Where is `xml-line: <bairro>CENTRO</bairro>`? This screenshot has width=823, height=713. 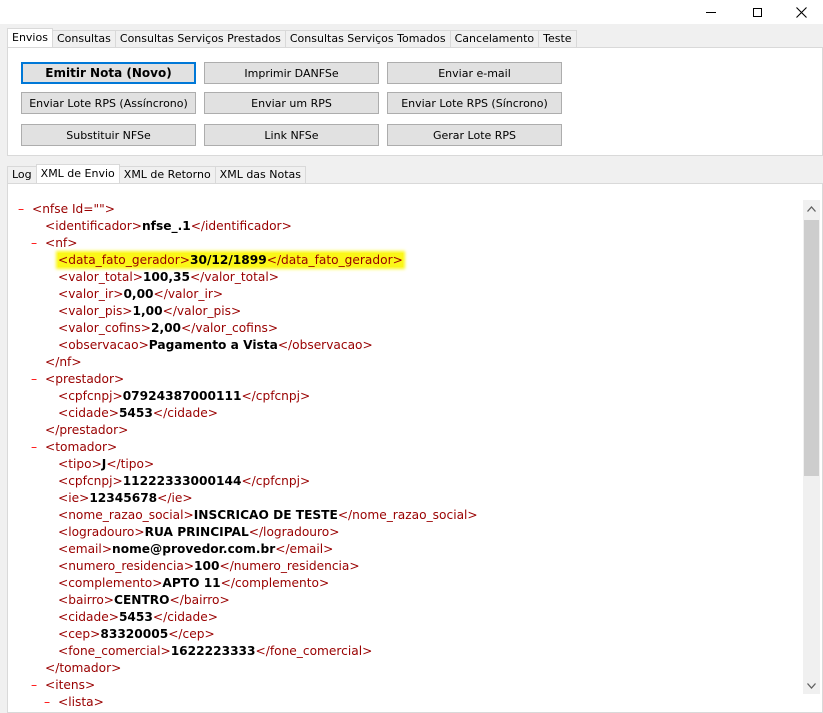 xml-line: <bairro>CENTRO</bairro> is located at coordinates (144, 600).